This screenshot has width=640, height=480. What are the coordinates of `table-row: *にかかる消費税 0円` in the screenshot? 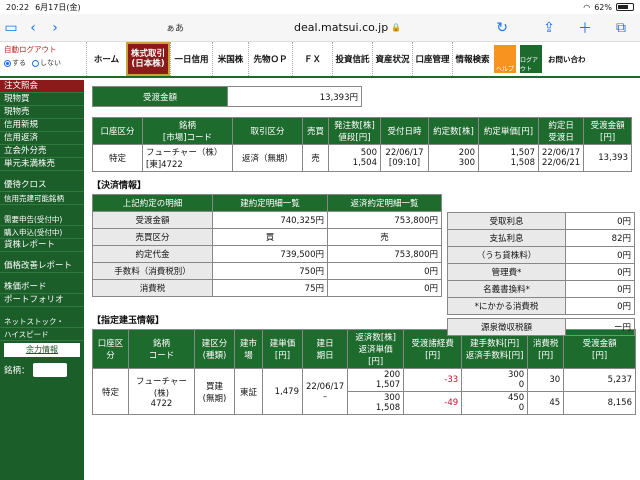 It's located at (541, 306).